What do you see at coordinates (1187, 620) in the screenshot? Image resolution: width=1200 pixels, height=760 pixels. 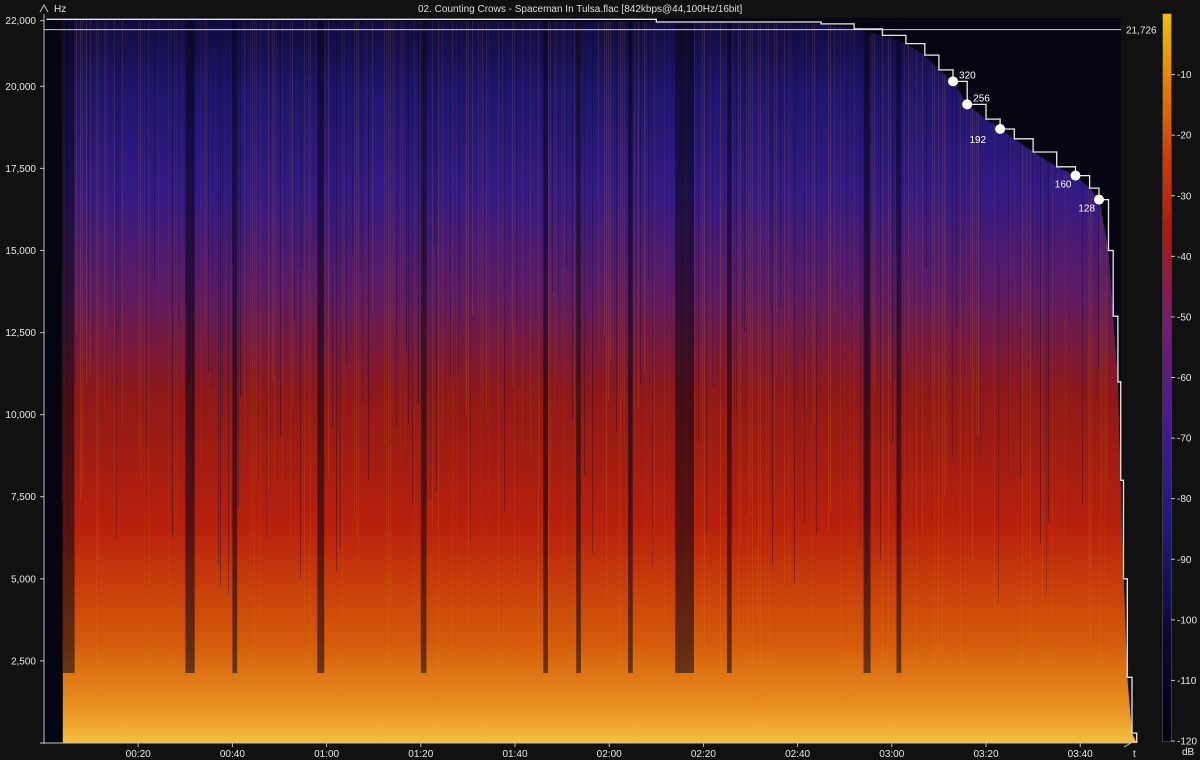 I see `colorbar-tick-label: -100` at bounding box center [1187, 620].